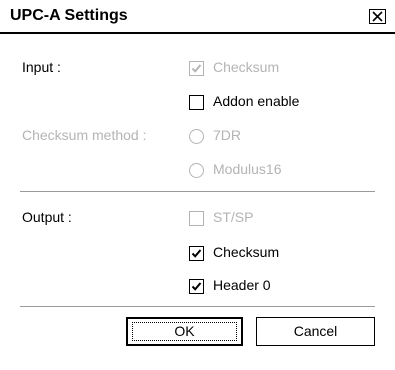 The height and width of the screenshot is (370, 395). I want to click on input-checksum-label: Checksum, so click(246, 67).